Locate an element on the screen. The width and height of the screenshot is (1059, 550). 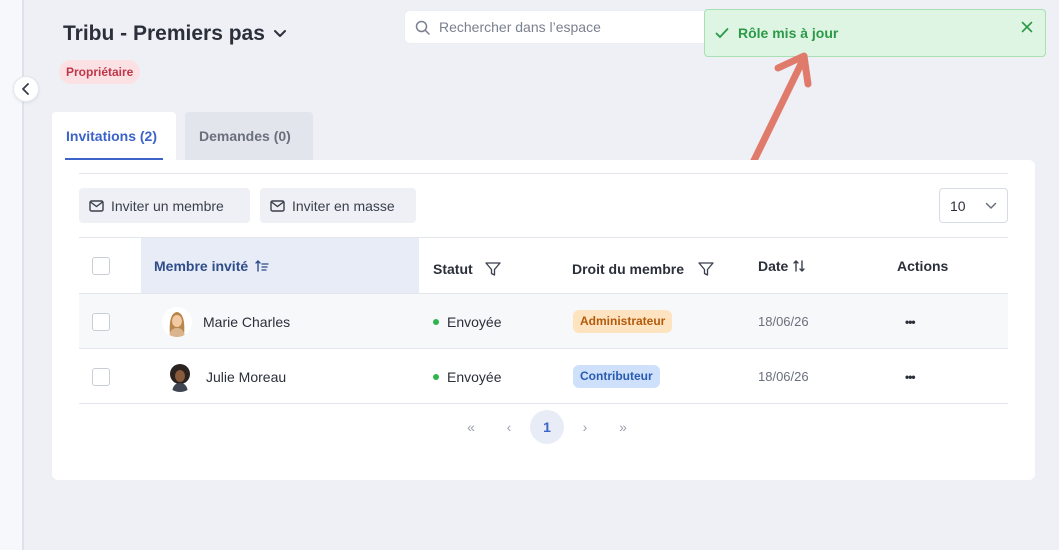
invite-member-label: Inviter un membre is located at coordinates (167, 205).